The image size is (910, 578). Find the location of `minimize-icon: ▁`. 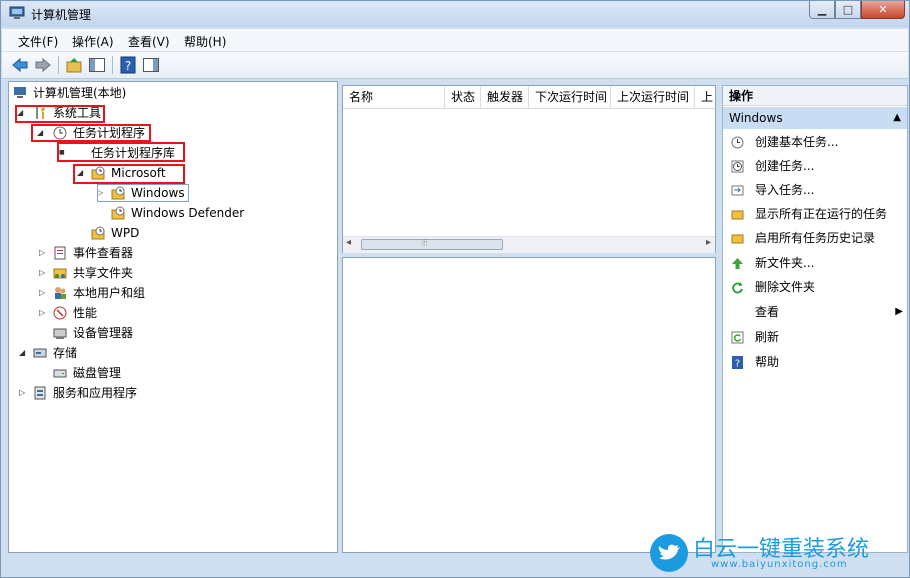

minimize-icon: ▁ is located at coordinates (822, 9).